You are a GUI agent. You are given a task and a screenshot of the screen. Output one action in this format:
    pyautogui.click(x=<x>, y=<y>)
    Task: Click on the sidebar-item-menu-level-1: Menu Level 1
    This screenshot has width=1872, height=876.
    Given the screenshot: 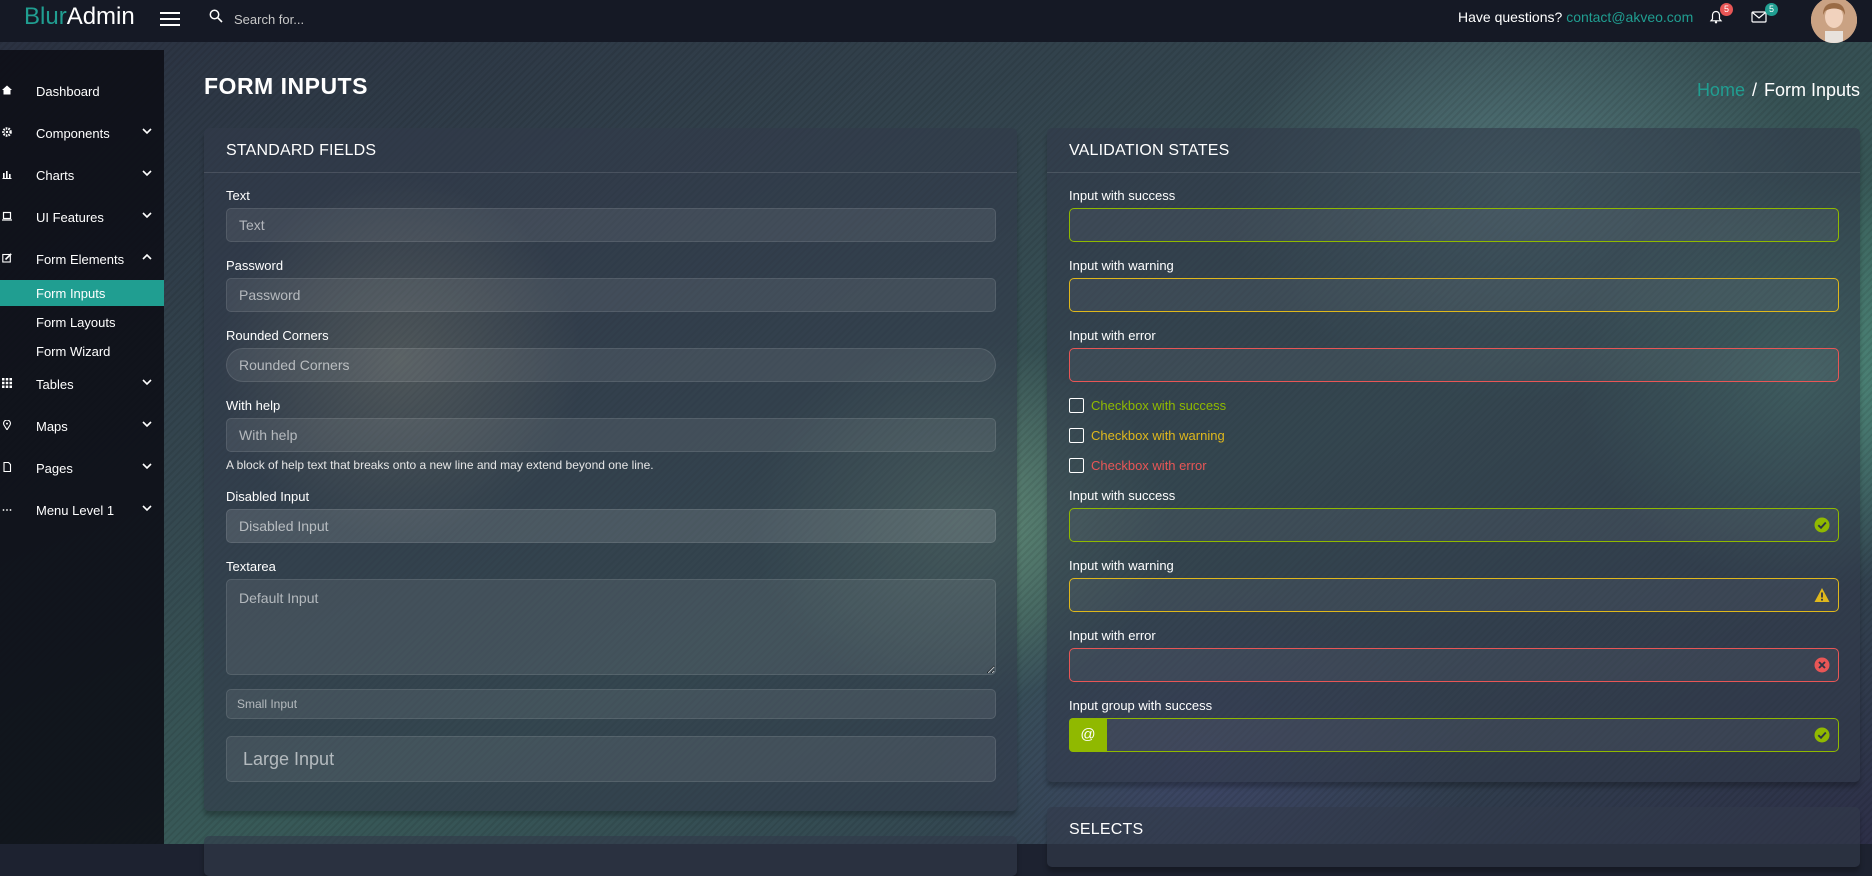 What is the action you would take?
    pyautogui.click(x=82, y=510)
    